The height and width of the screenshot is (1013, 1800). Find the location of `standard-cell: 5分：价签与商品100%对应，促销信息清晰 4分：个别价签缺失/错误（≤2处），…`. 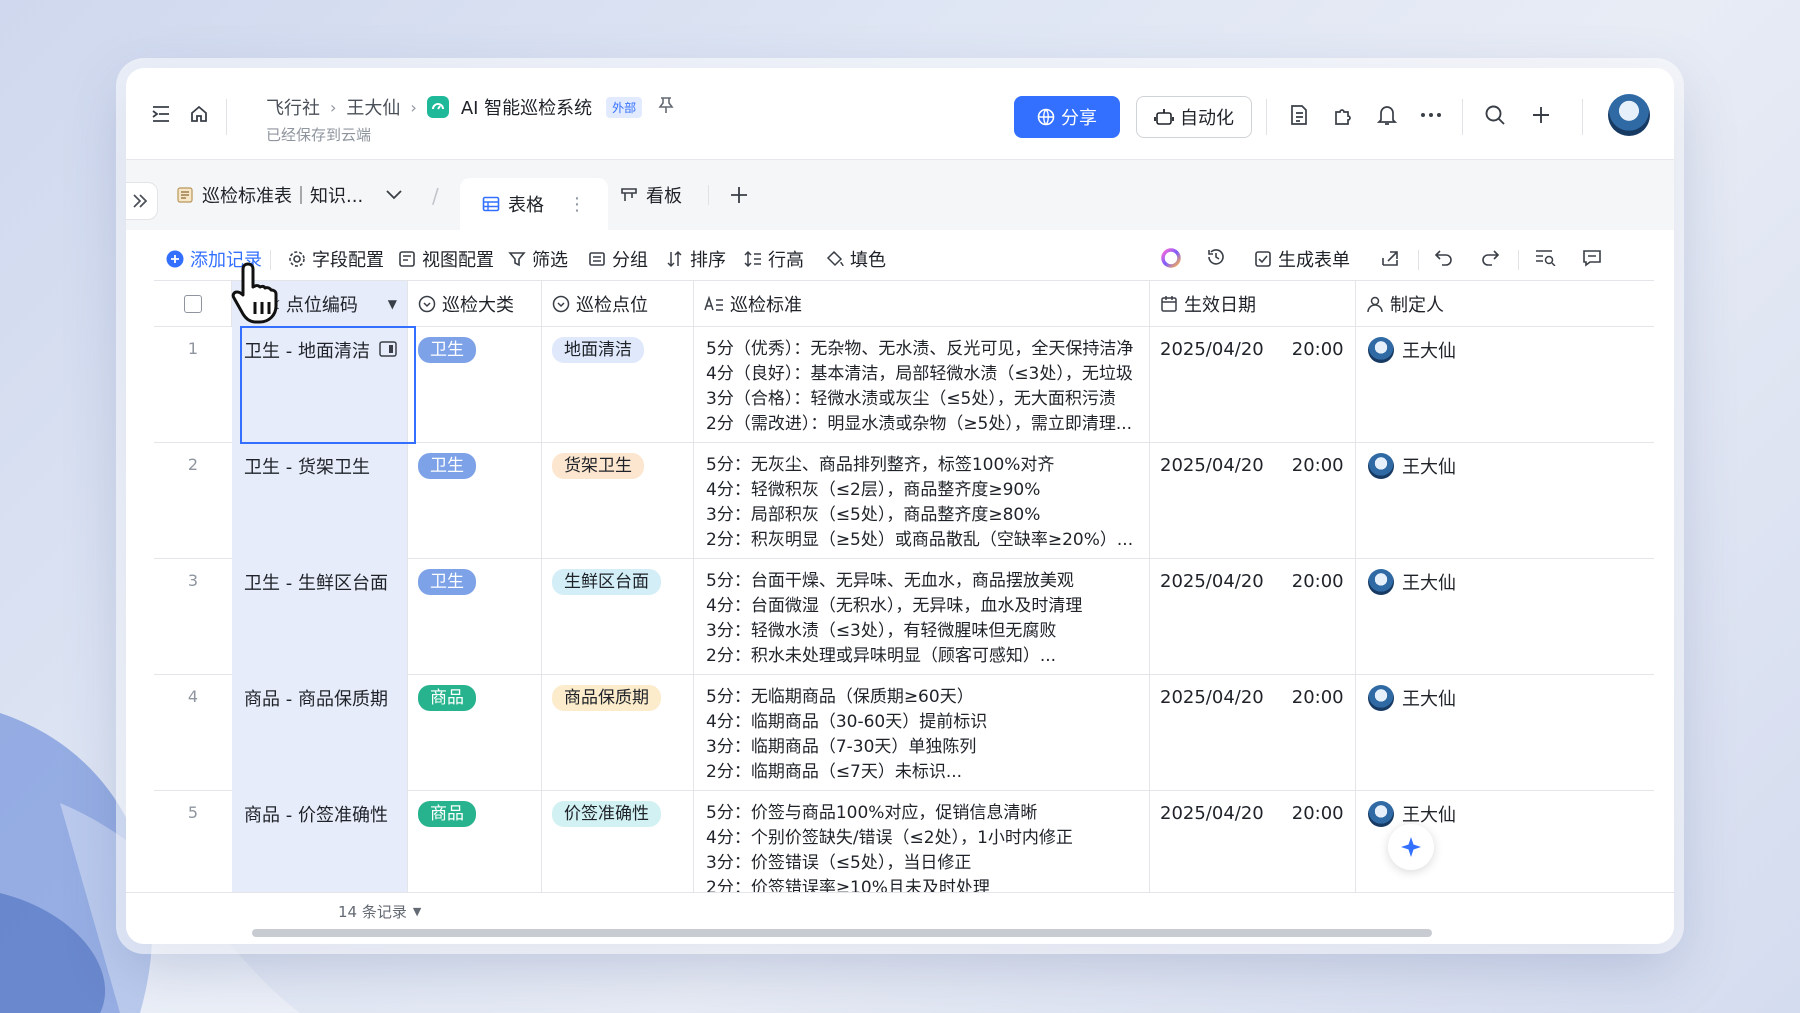

standard-cell: 5分：价签与商品100%对应，促销信息清晰 4分：个别价签缺失/错误（≤2处），… is located at coordinates (922, 841).